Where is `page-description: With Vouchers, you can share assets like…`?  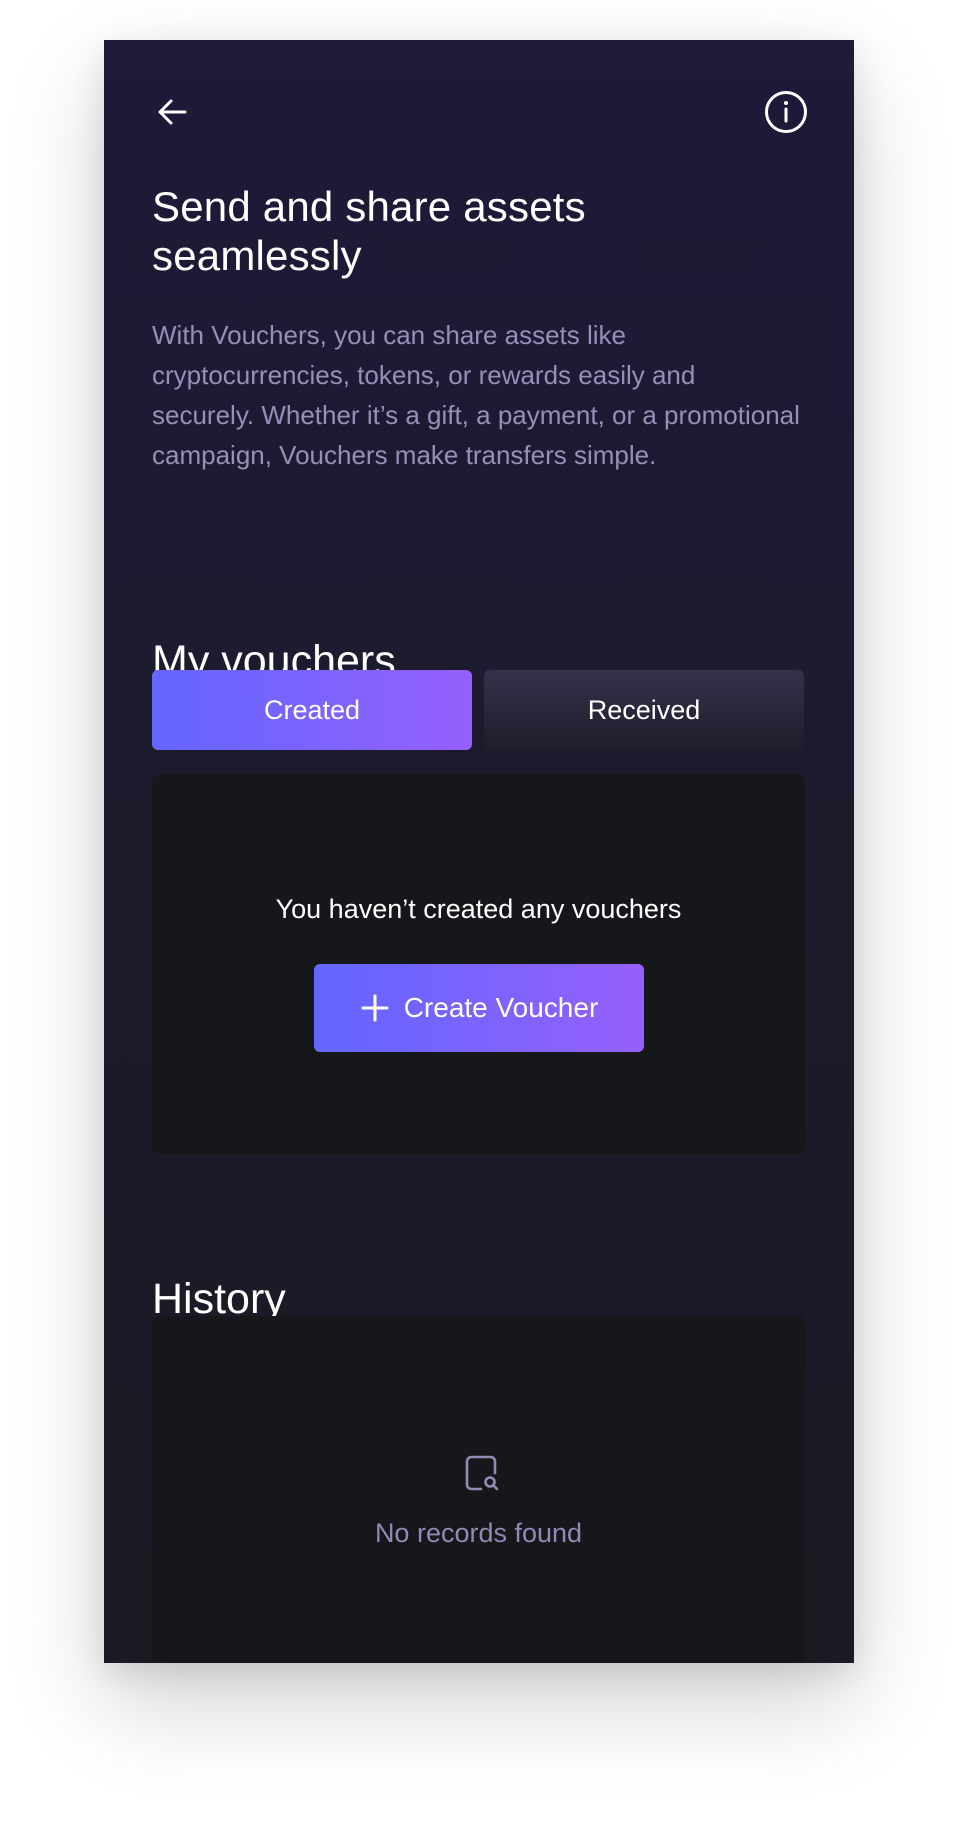 page-description: With Vouchers, you can share assets like… is located at coordinates (476, 395).